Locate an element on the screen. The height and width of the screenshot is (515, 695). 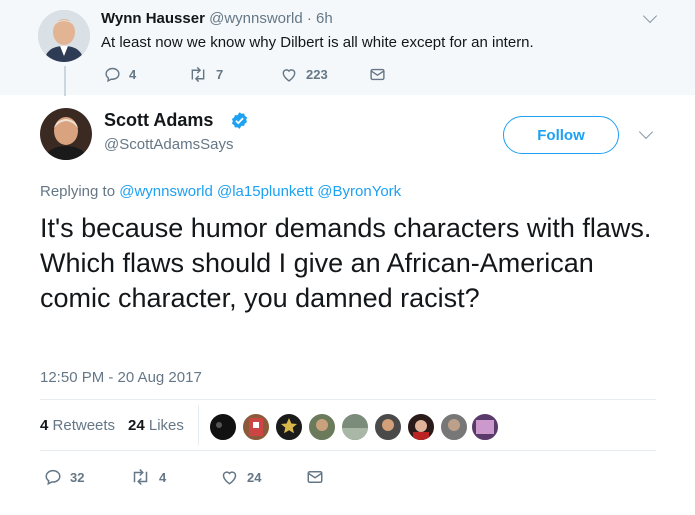
avatar-wynn-hausser is located at coordinates (64, 36).